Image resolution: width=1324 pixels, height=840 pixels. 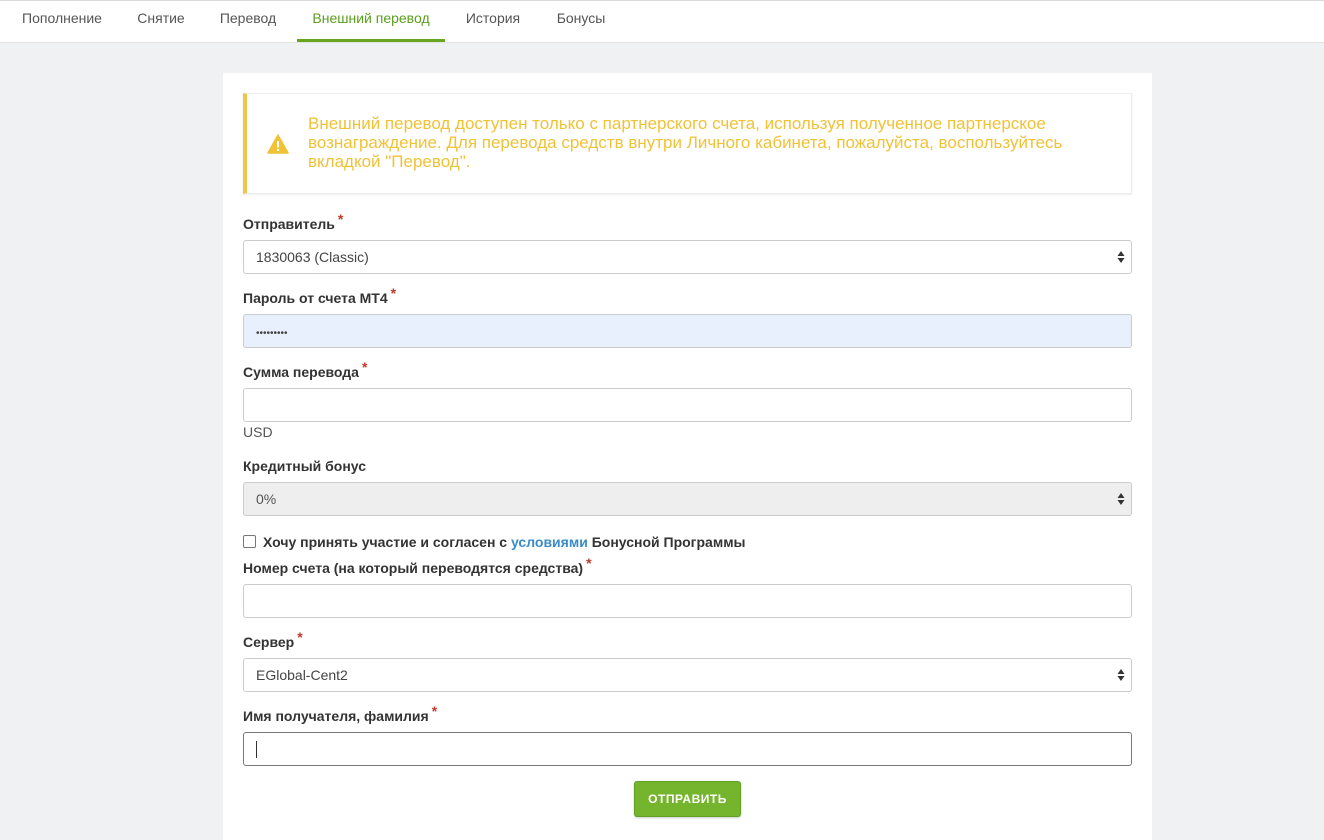 I want to click on recipient-label: Имя получателя, фамилия *, so click(x=340, y=713).